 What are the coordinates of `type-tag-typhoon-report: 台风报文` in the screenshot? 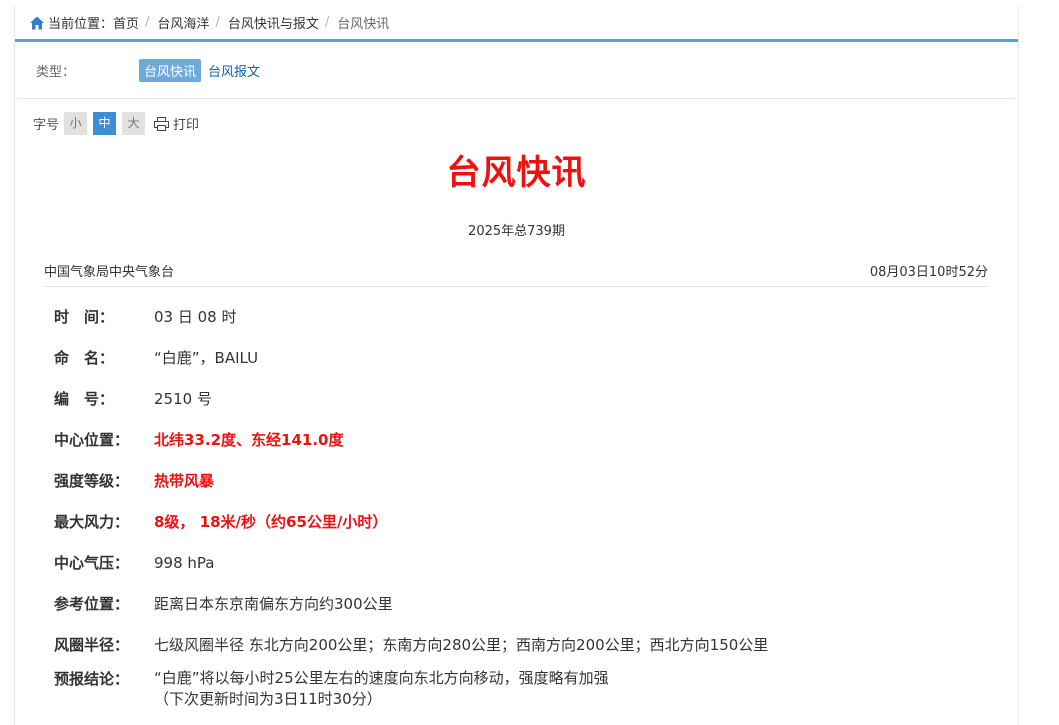 It's located at (234, 70).